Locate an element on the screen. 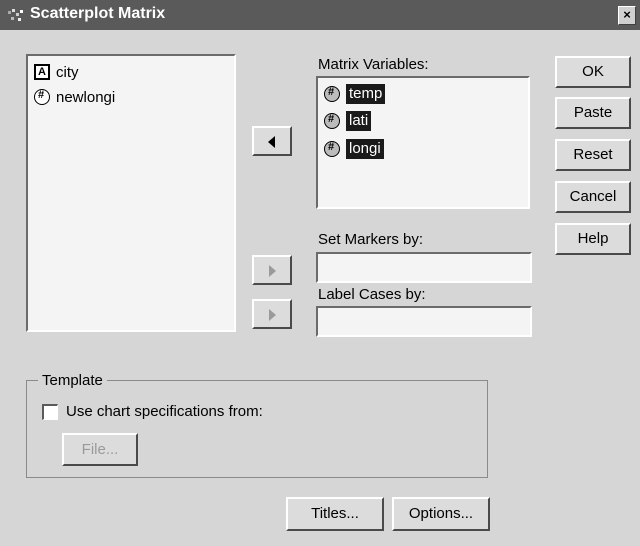 The image size is (640, 546). set-markers-field is located at coordinates (424, 267).